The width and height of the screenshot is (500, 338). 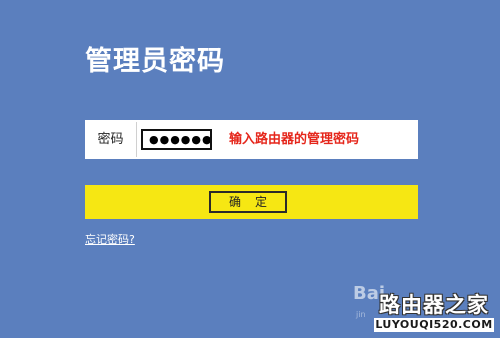 I want to click on password-row: 密码 ●●●●●● 输入路由器的管理密码, so click(x=251, y=139).